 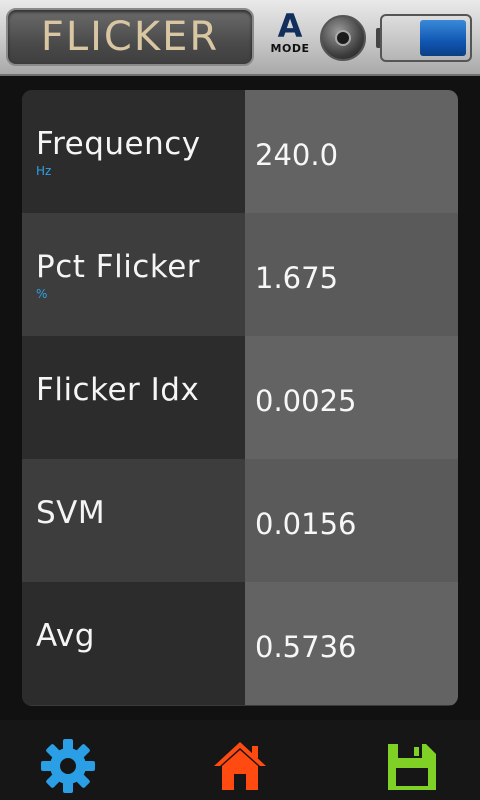 I want to click on table-row: Pct Flicker % 1.675, so click(x=240, y=274).